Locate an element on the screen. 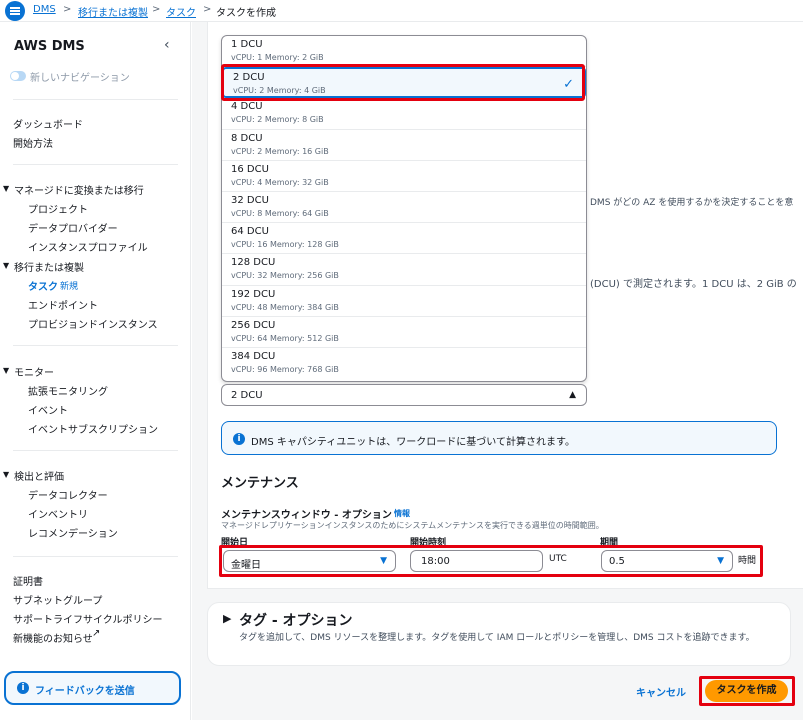 This screenshot has height=720, width=803. info-alert-text: DMS キャパシティユニットは、ワークロードに基づいて計算されます。 is located at coordinates (413, 442).